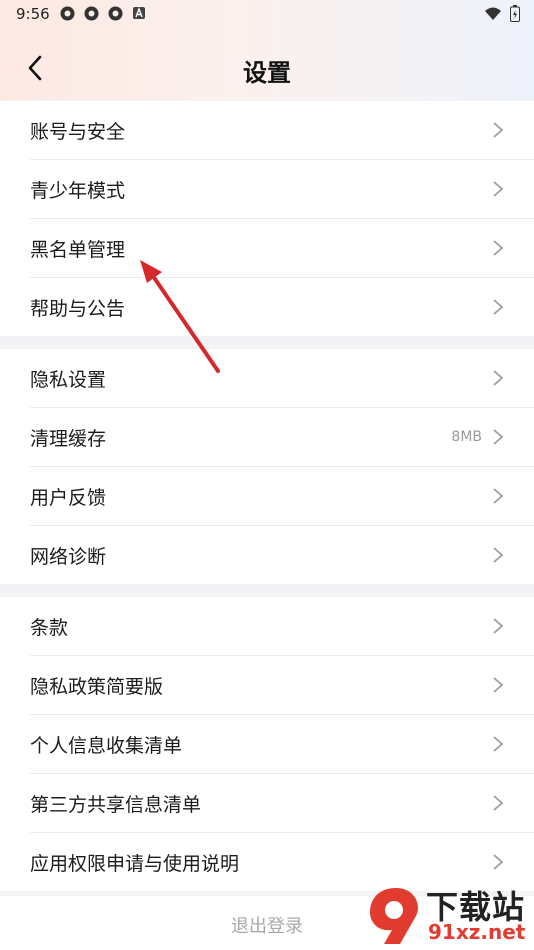 The width and height of the screenshot is (534, 950). I want to click on settings-item-help: 帮助与公告, so click(282, 307).